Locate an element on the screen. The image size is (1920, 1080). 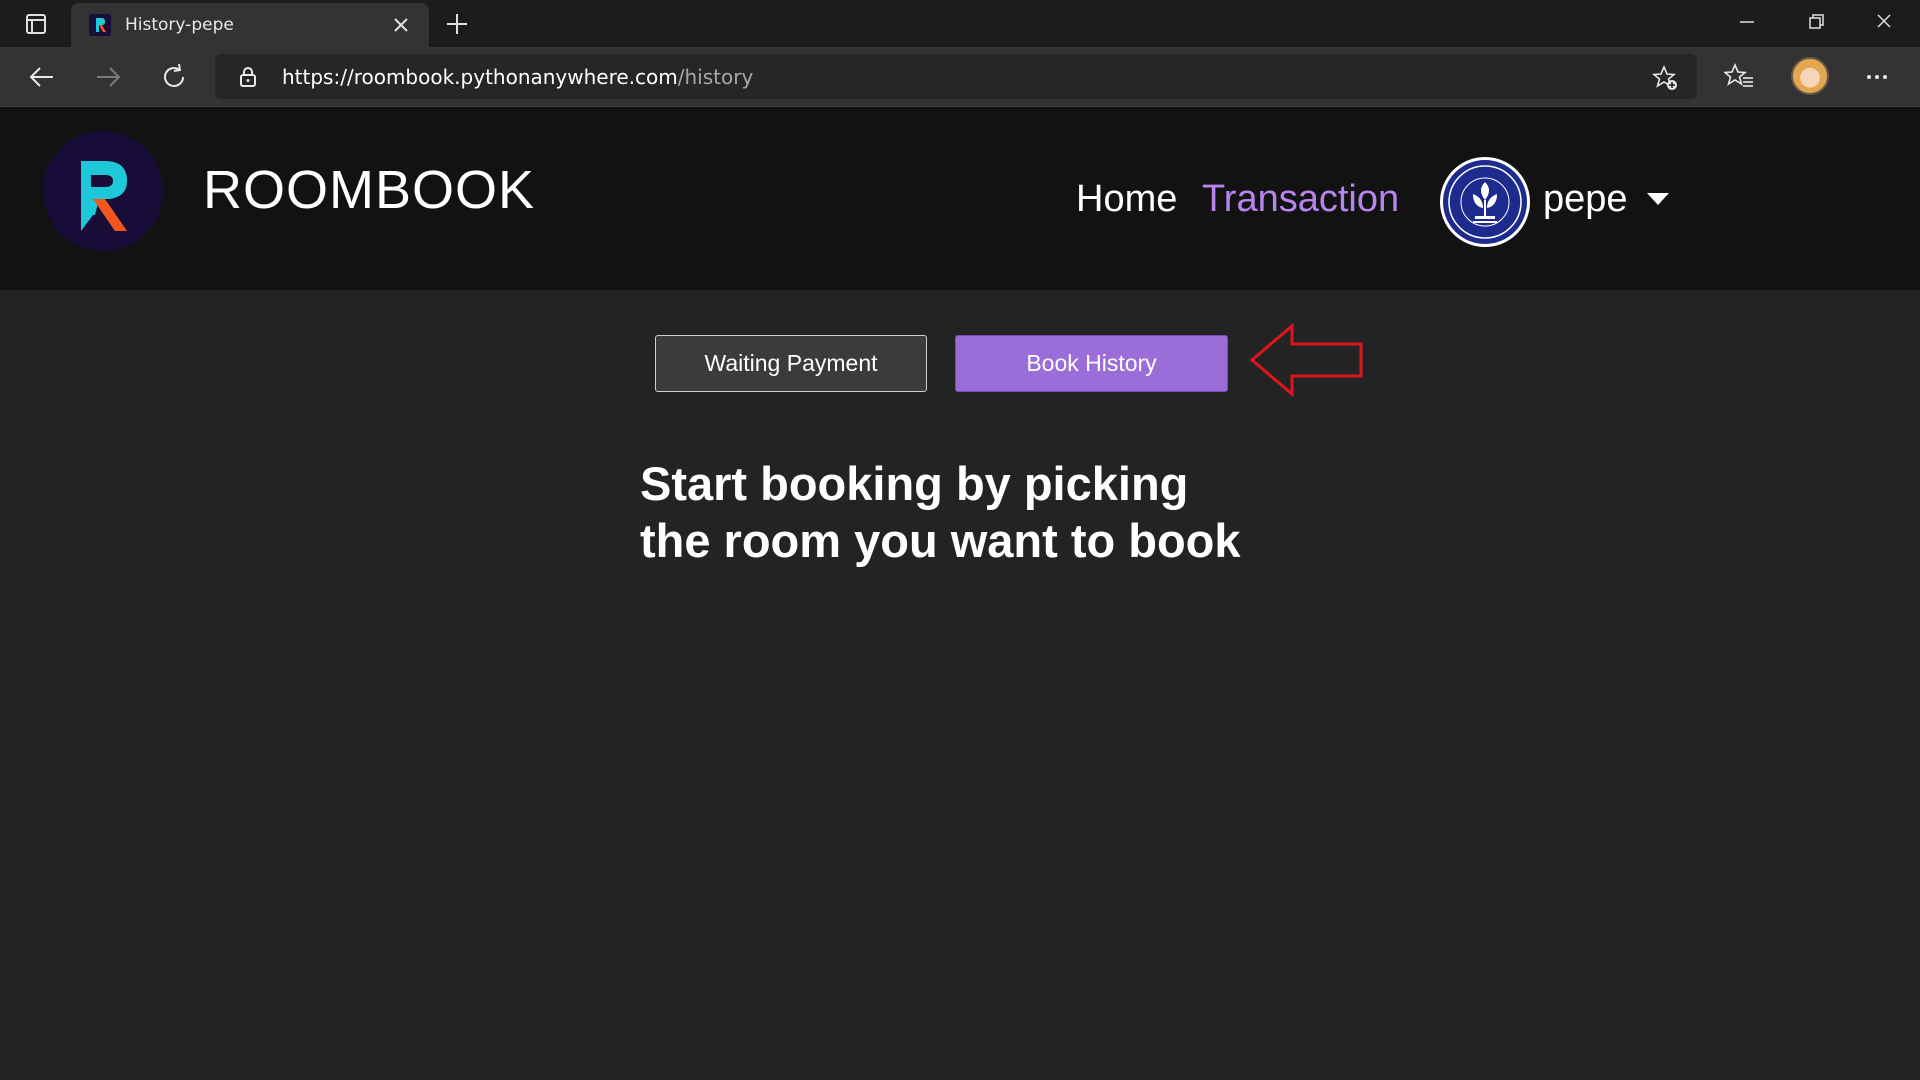
user-name: pepe is located at coordinates (1585, 199).